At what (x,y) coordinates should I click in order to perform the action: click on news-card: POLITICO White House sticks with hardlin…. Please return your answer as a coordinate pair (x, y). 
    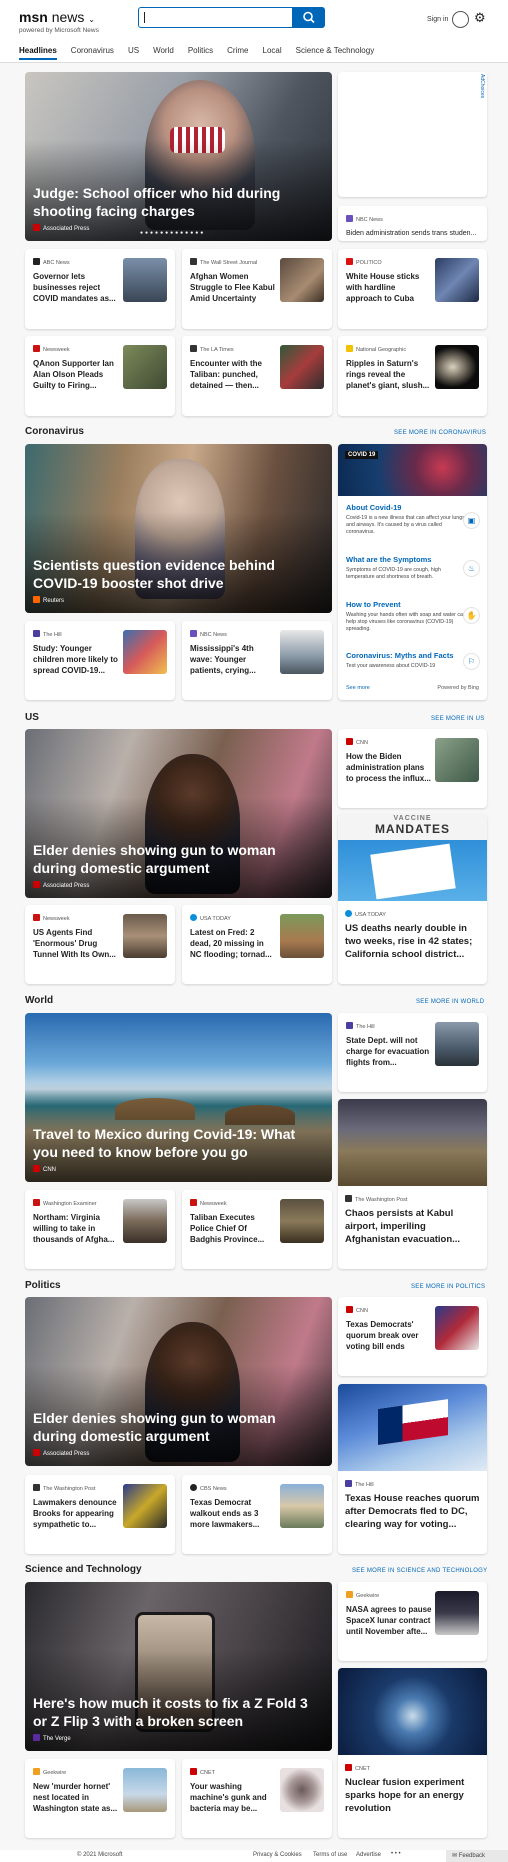
    Looking at the image, I should click on (412, 289).